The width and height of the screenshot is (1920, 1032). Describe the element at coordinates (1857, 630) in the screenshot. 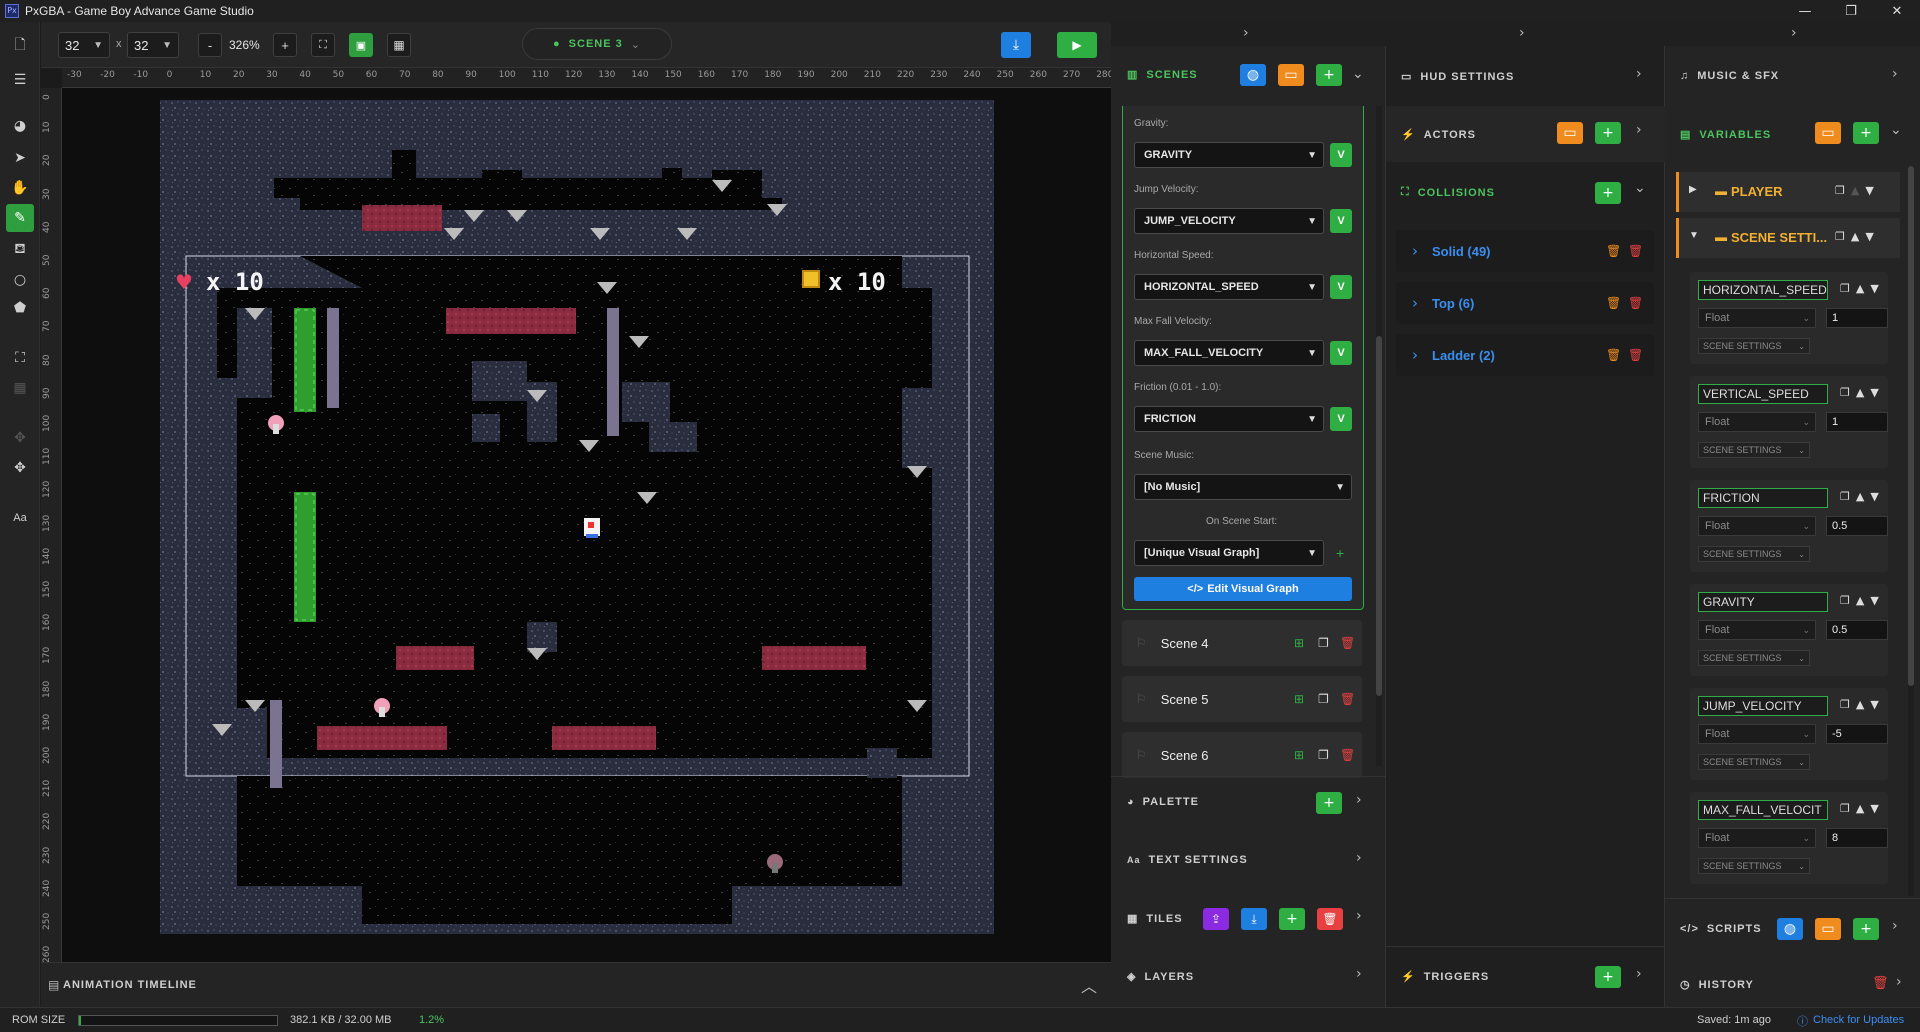

I see `variable-value-input: 0.5` at that location.